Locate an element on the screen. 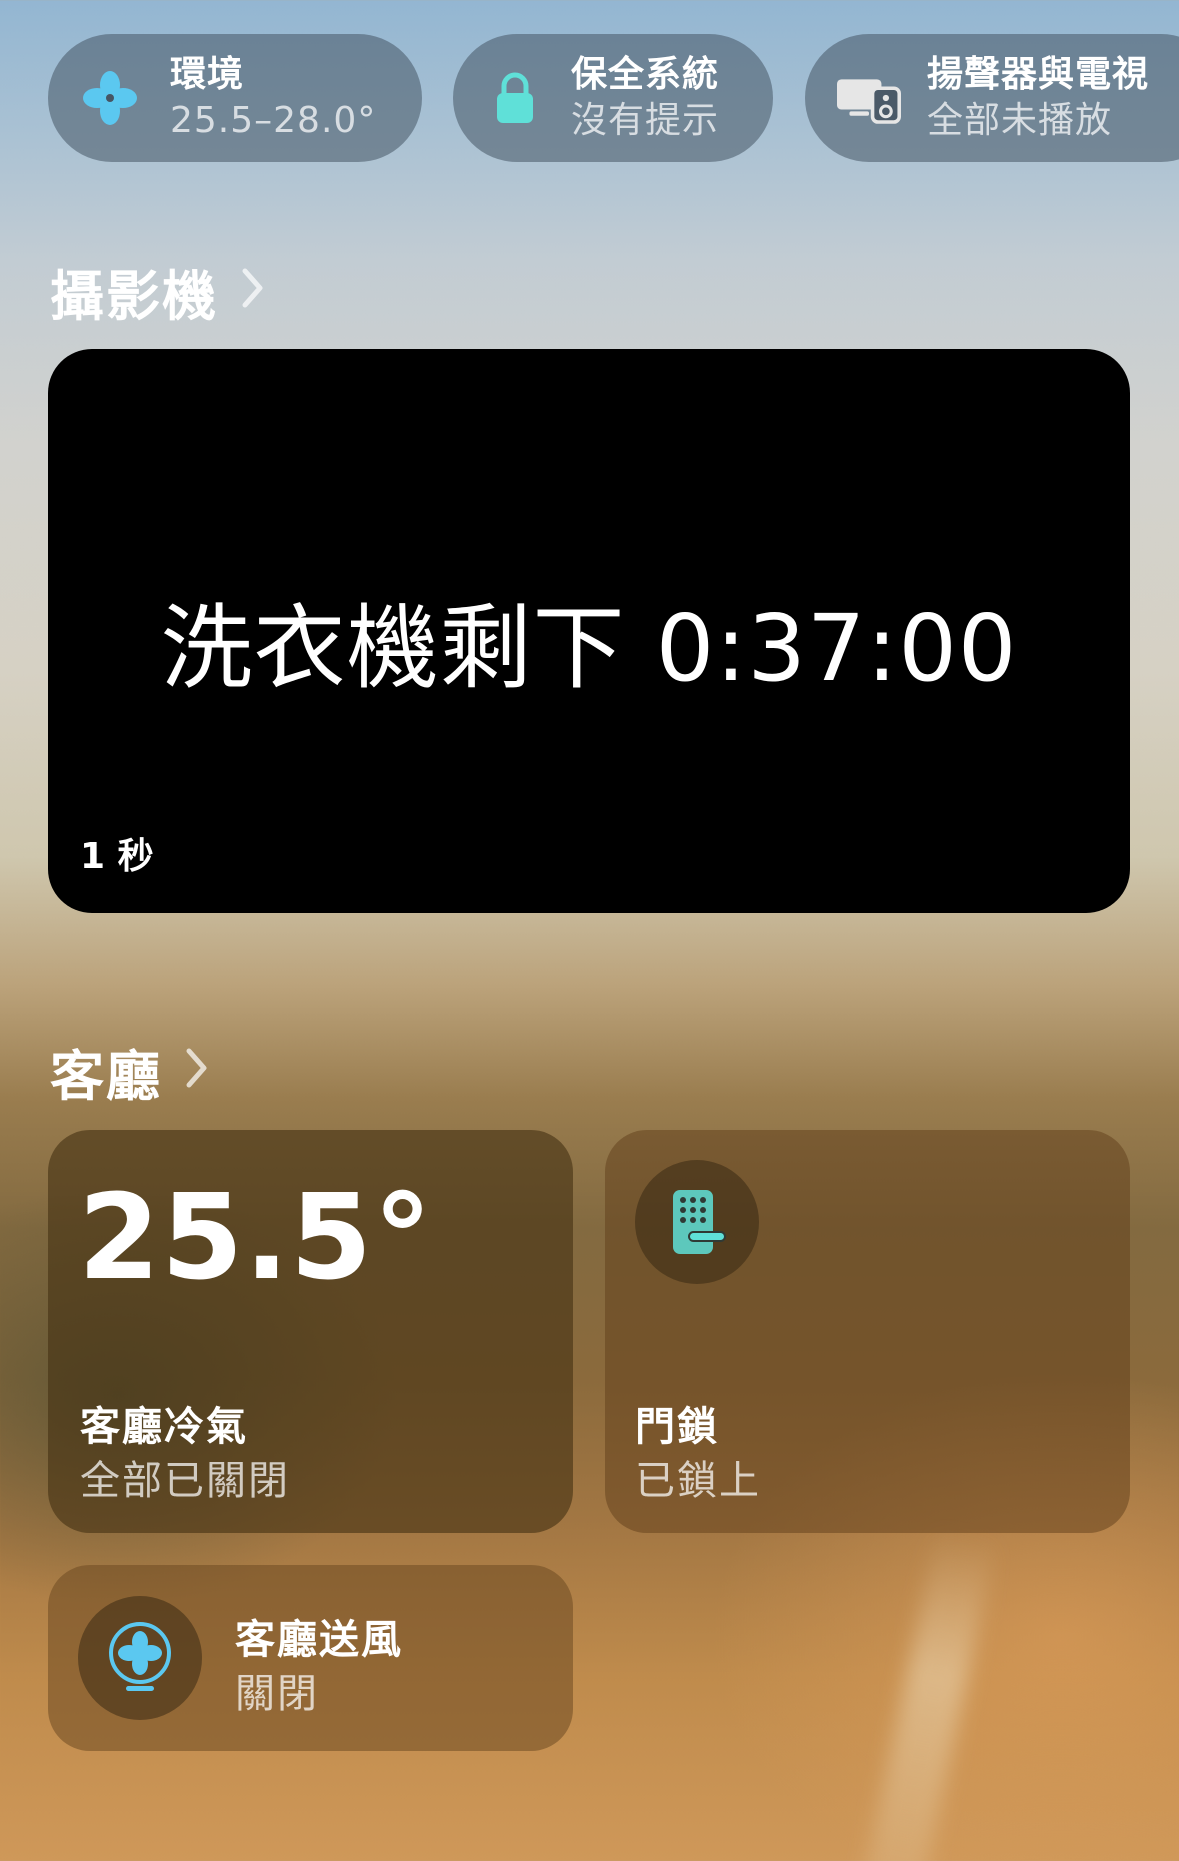 This screenshot has height=1861, width=1179. lock-name: 門鎖 is located at coordinates (677, 1427).